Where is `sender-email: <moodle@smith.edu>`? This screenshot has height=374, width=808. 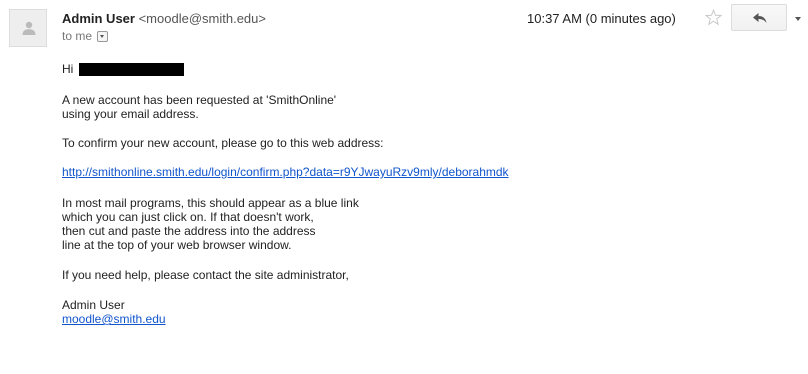
sender-email: <moodle@smith.edu> is located at coordinates (202, 18).